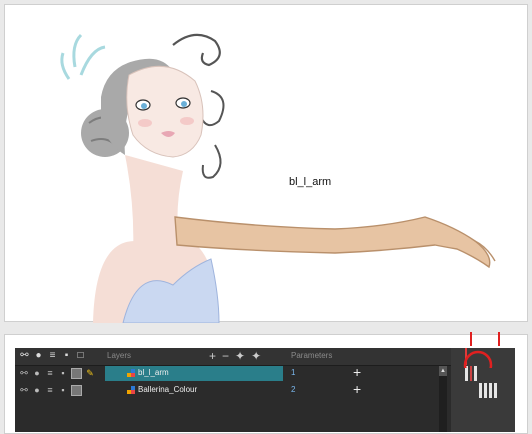 The image size is (532, 434). I want to click on timeline-header: ⚯ ● ≡ ▪ □ Layers + − ✦ ✦ Parameters, so click(265, 357).